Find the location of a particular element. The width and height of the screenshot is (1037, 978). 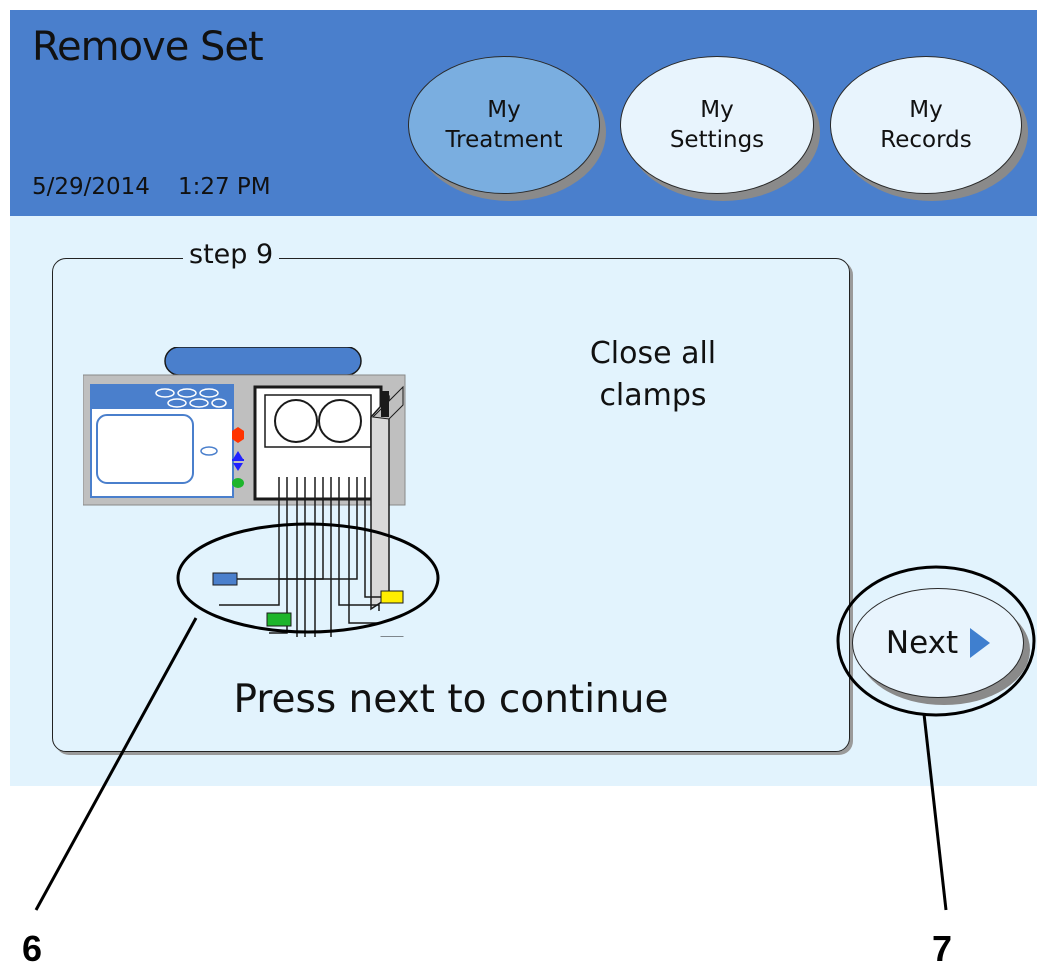

tab-my-records-label: My Records is located at coordinates (926, 125).